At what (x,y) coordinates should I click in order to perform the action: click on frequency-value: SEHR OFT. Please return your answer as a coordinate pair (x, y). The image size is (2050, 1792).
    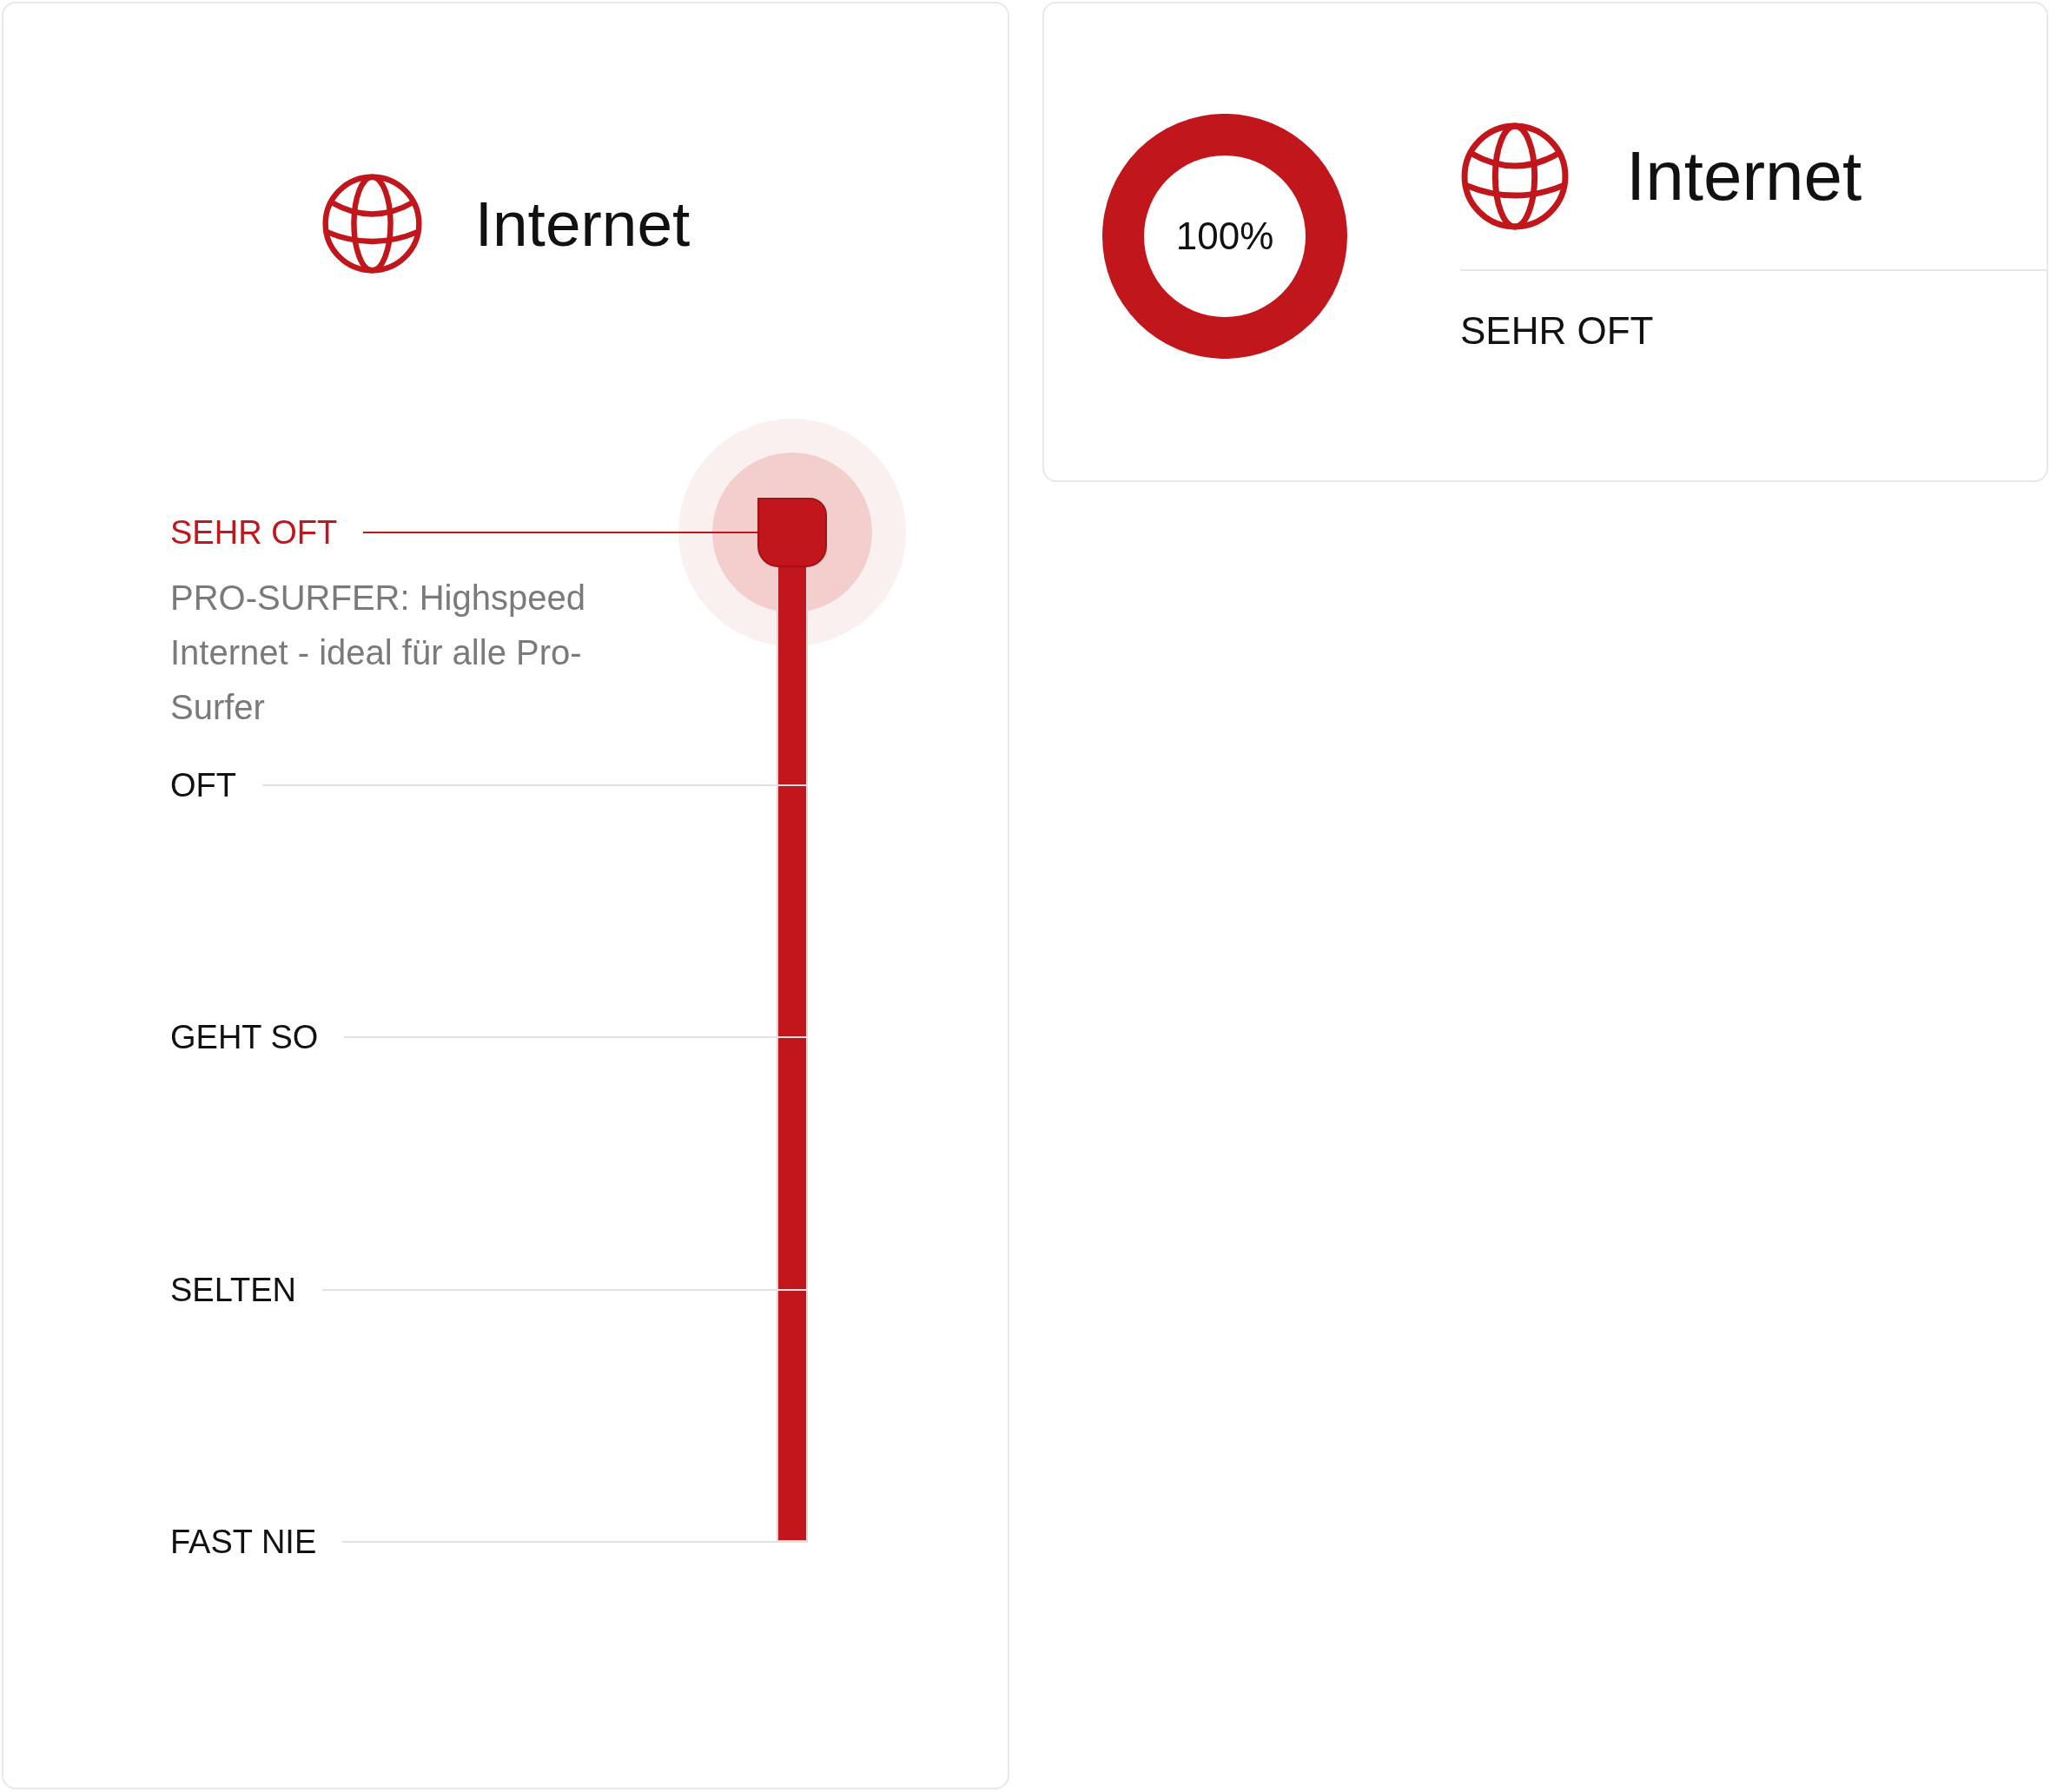
    Looking at the image, I should click on (1557, 331).